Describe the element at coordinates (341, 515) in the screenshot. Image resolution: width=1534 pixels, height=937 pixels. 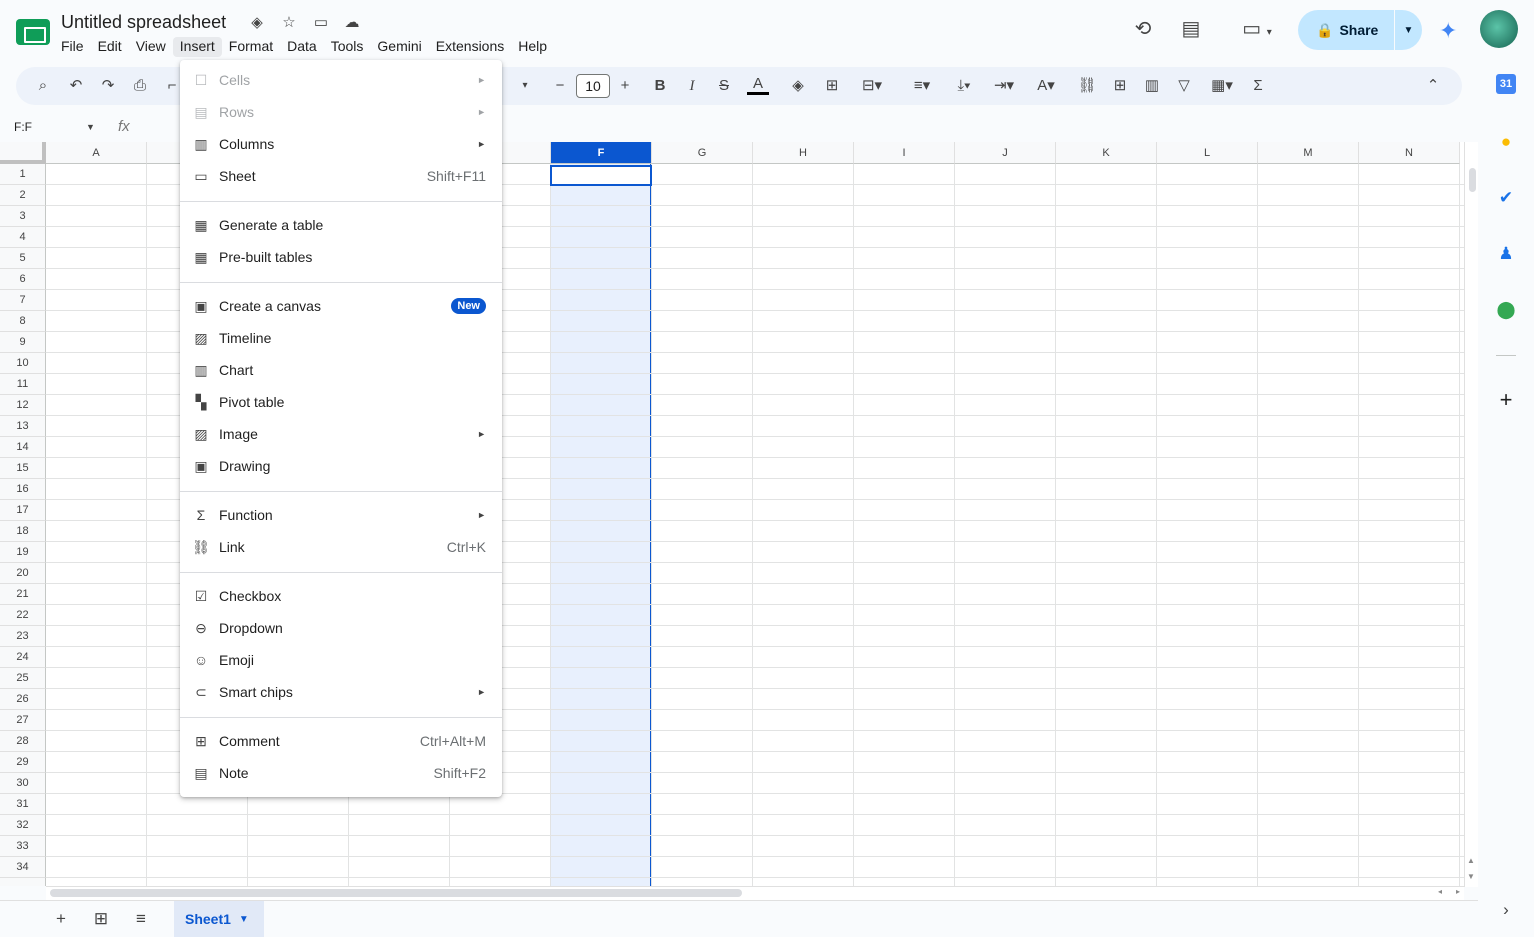
I see `insert-menu-item-function: Σ Function ►` at that location.